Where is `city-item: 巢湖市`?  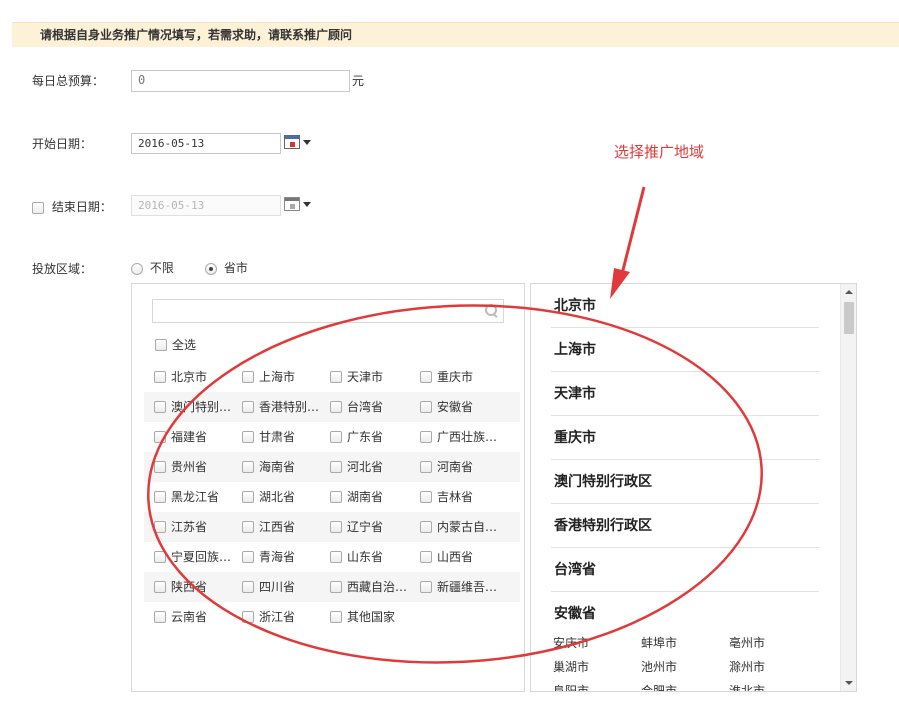
city-item: 巢湖市 is located at coordinates (571, 666).